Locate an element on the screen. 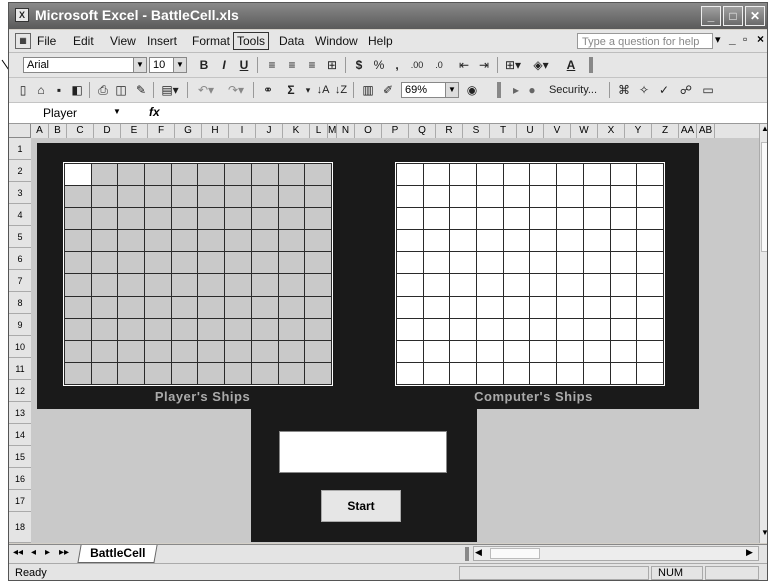 Image resolution: width=768 pixels, height=581 pixels. print-icon: ⎙ is located at coordinates (103, 90).